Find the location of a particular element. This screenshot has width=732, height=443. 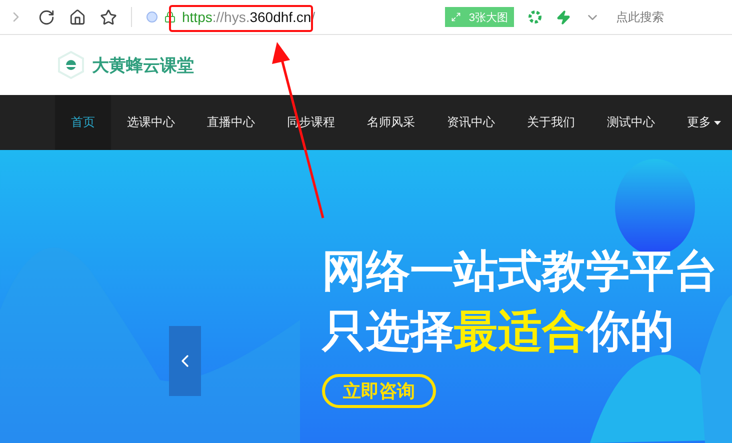

extension-icon is located at coordinates (535, 17).